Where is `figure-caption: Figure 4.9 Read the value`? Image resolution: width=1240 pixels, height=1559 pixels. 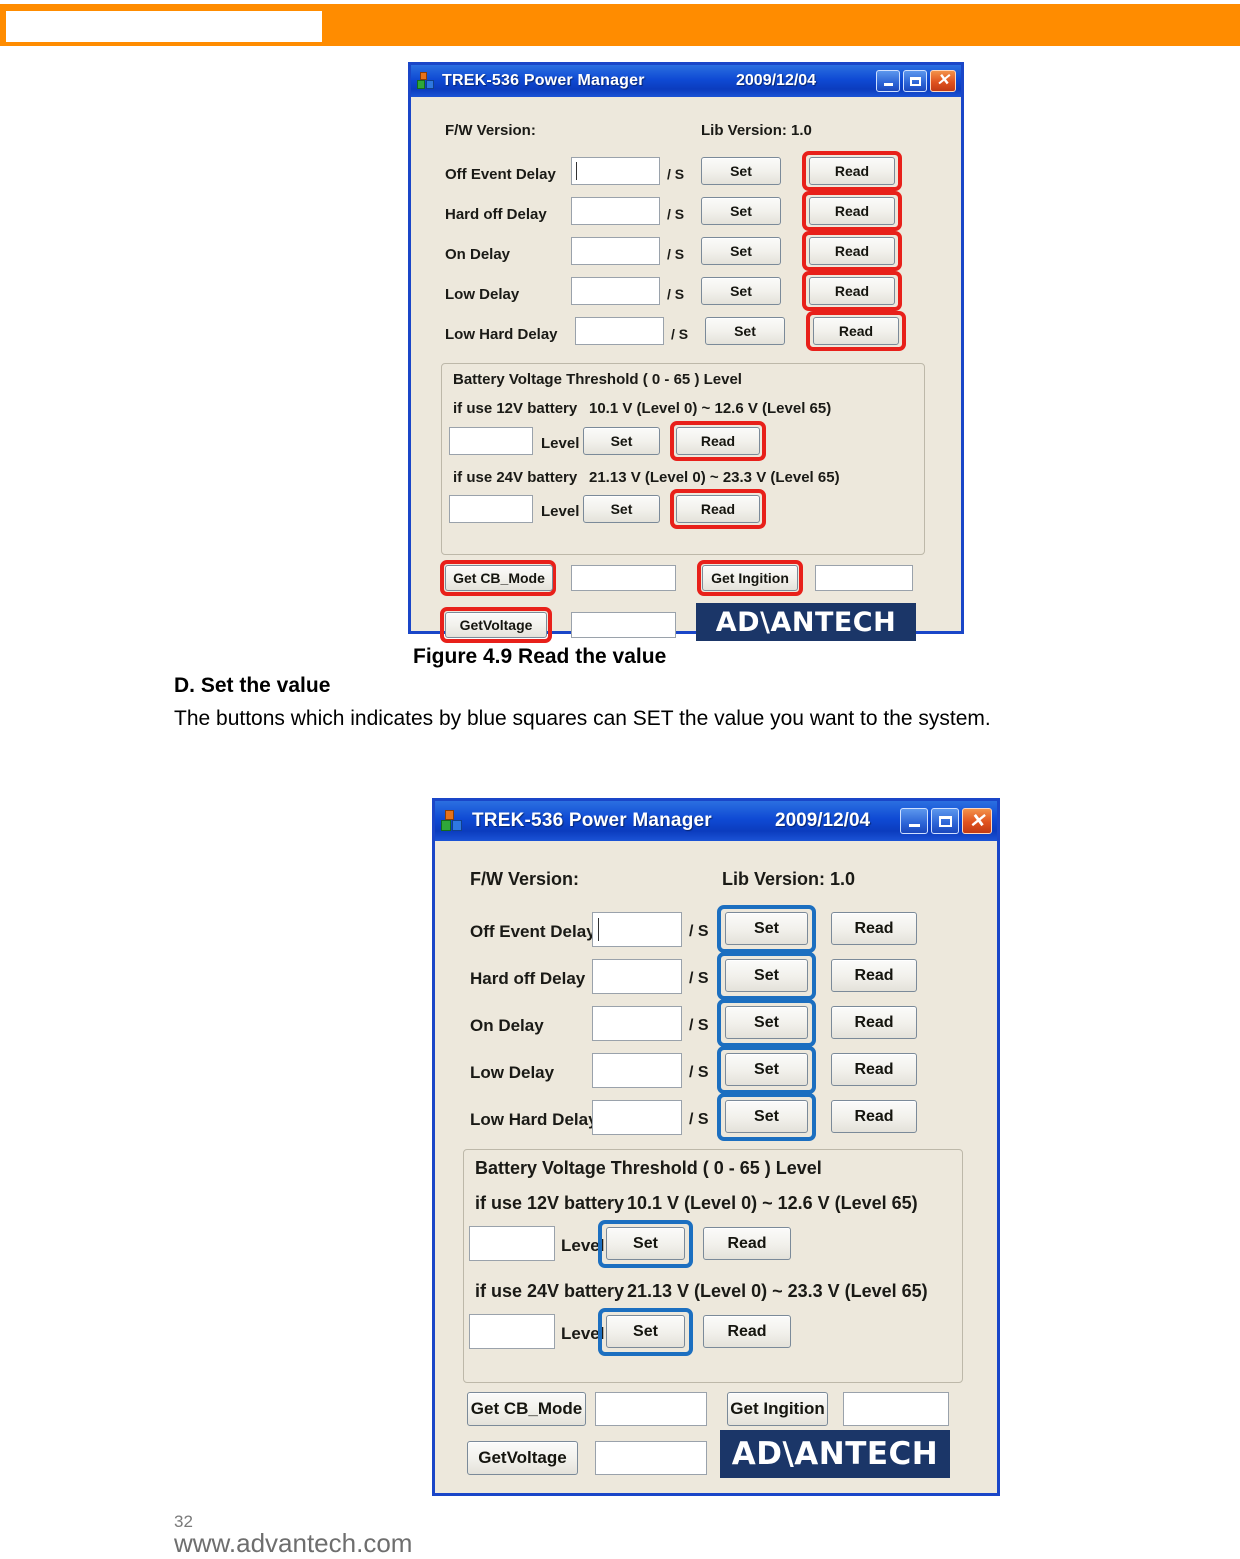
figure-caption: Figure 4.9 Read the value is located at coordinates (540, 656).